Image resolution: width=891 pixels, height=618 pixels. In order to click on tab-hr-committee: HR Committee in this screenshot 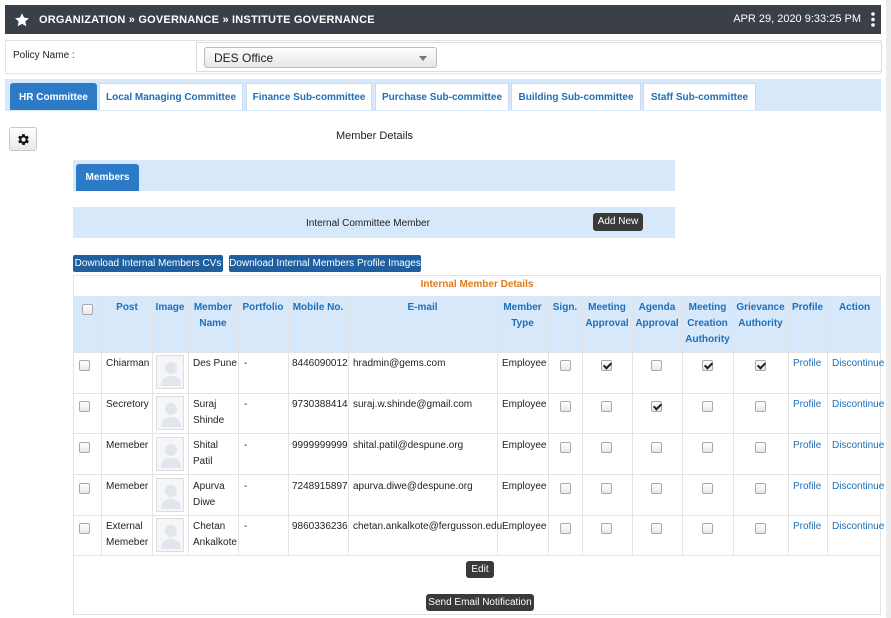, I will do `click(53, 96)`.